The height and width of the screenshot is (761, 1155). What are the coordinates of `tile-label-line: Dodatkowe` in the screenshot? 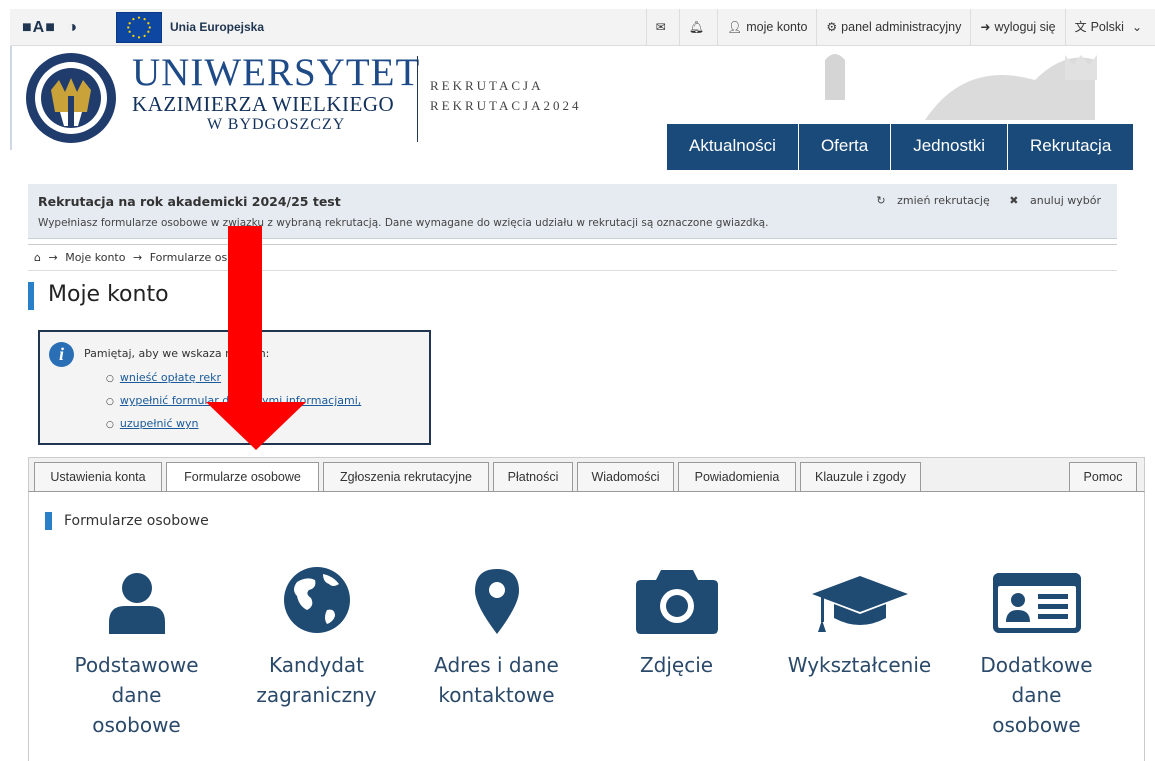 It's located at (1036, 665).